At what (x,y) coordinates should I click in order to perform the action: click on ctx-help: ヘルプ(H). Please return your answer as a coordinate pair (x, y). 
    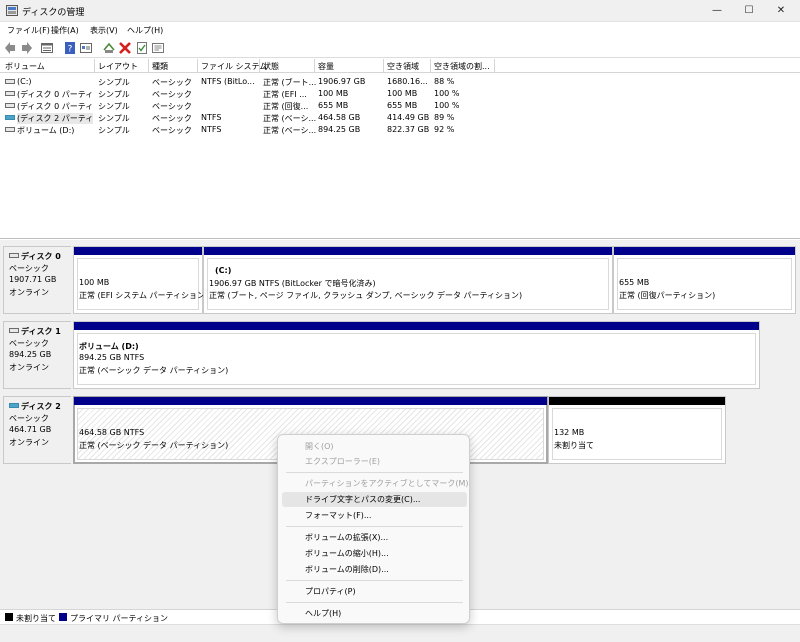
    Looking at the image, I should click on (374, 613).